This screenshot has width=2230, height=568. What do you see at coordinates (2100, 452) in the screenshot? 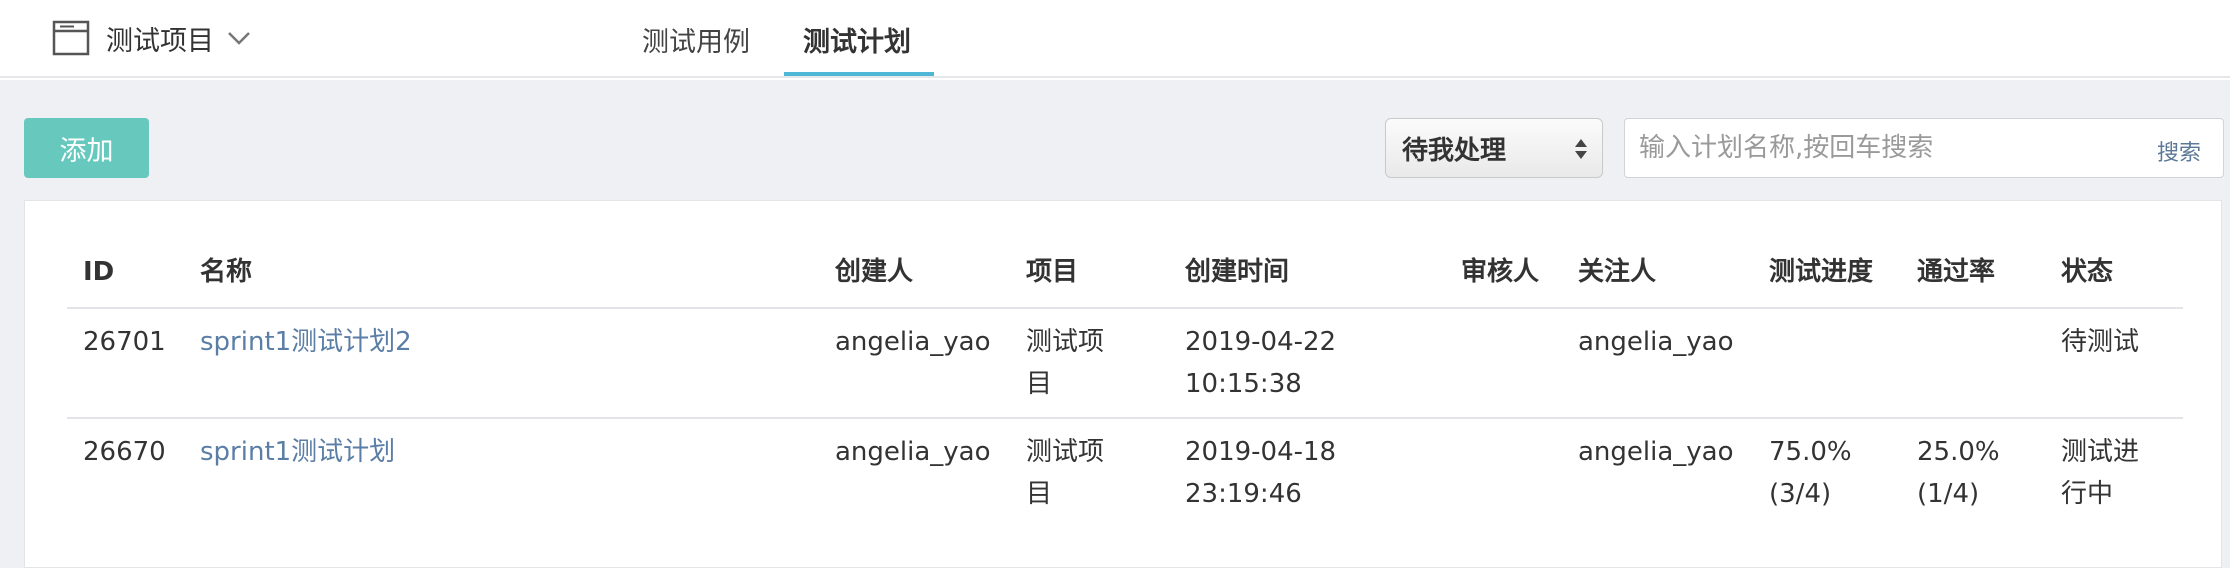
I see `cell-status: 测试进` at bounding box center [2100, 452].